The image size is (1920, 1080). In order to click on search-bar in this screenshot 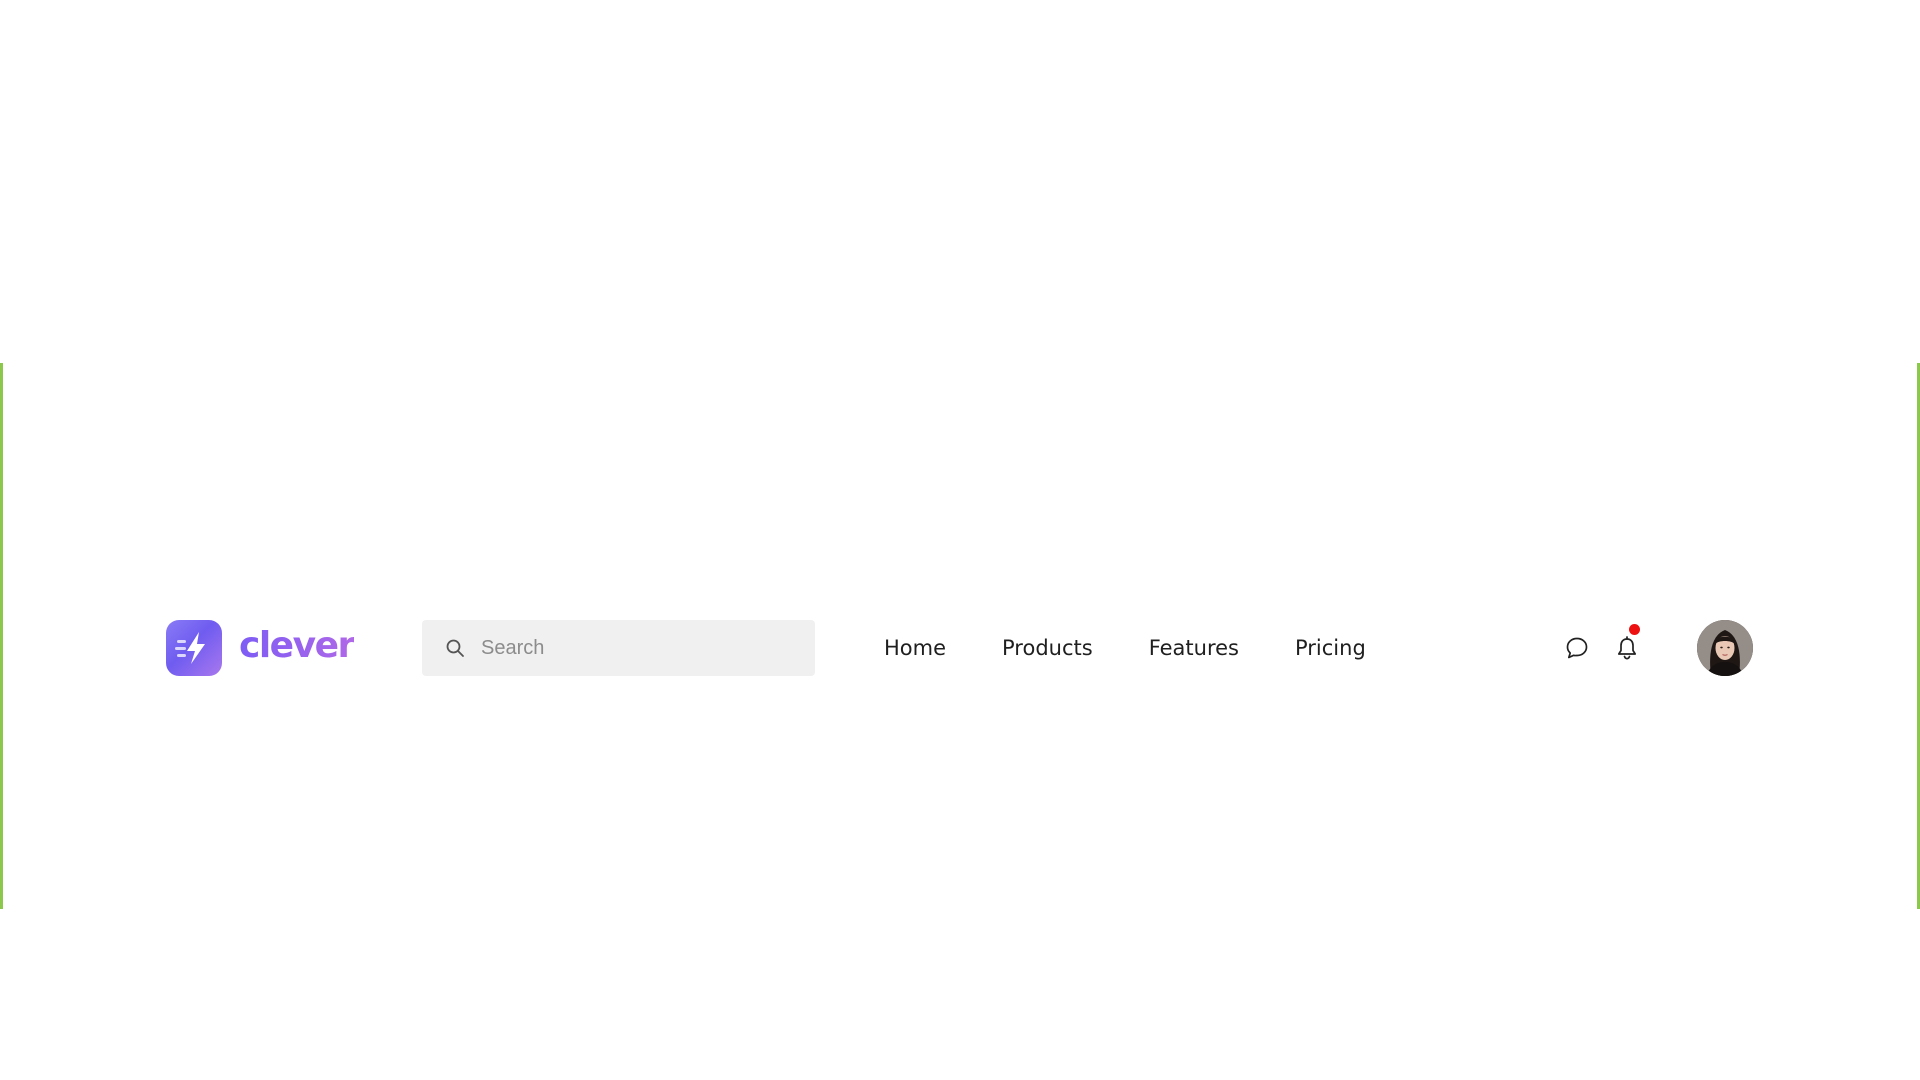, I will do `click(618, 648)`.